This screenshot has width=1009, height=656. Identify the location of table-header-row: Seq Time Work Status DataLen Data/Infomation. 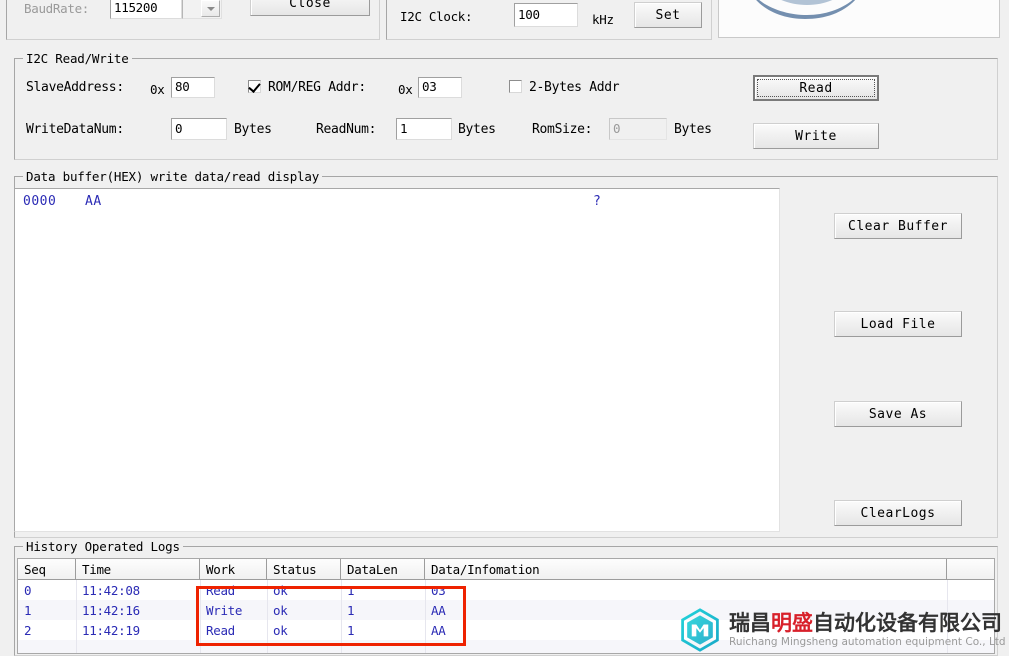
(506, 569).